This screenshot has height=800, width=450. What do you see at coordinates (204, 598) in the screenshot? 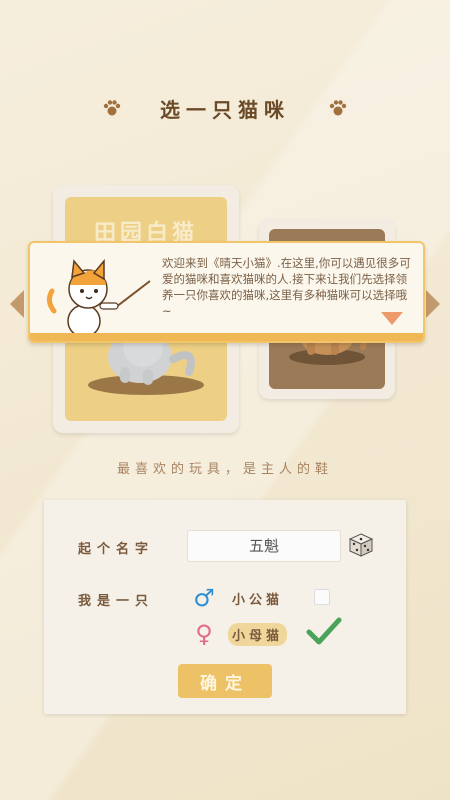
I see `male-symbol-icon: ♂` at bounding box center [204, 598].